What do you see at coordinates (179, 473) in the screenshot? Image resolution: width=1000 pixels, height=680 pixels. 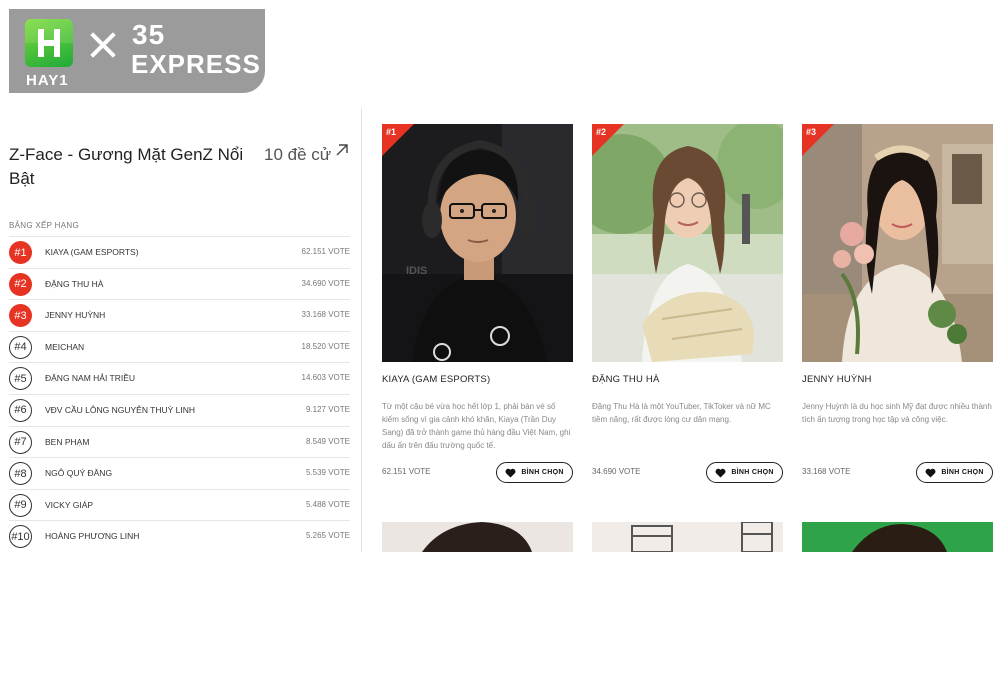 I see `ranking-row: #8 NGÔ QUÝ ĐĂNG 5.539 VOTE` at bounding box center [179, 473].